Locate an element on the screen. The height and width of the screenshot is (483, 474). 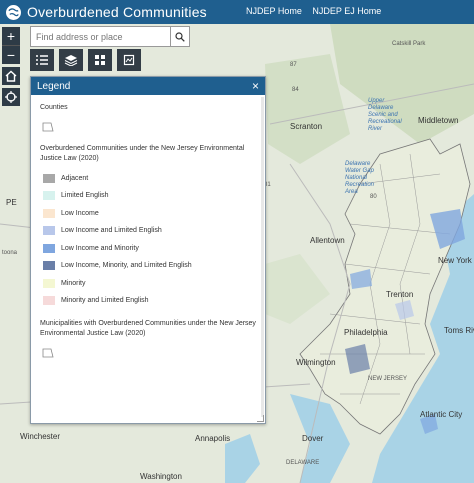
map-label-washington: Washington is located at coordinates (161, 476).